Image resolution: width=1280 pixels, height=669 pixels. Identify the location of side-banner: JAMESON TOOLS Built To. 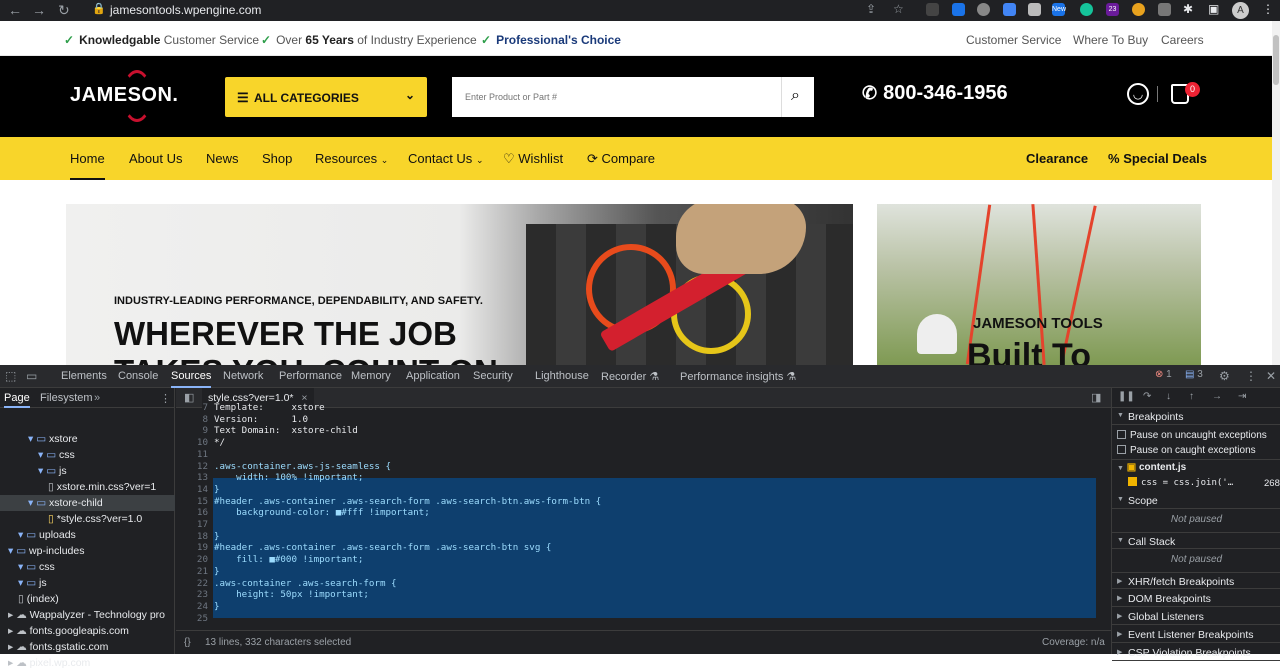
(1039, 284).